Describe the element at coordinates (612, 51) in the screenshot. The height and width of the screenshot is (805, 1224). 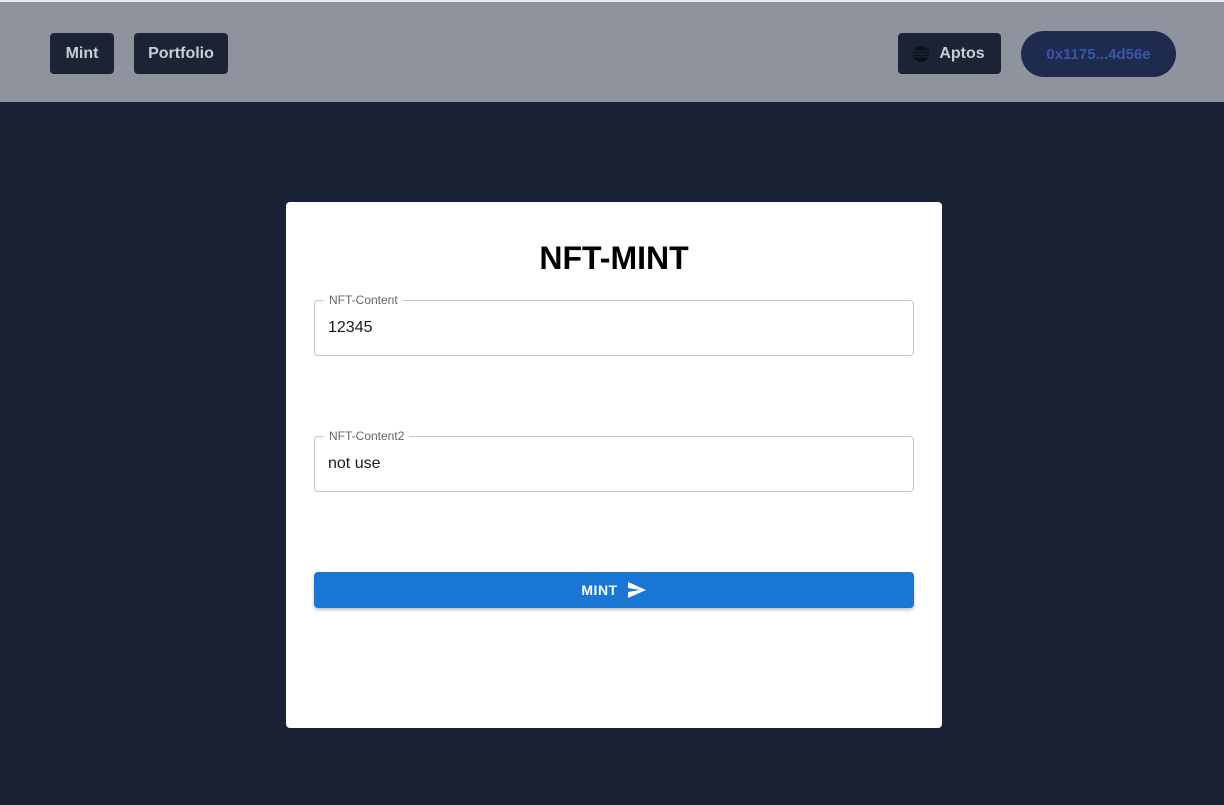
I see `top-bar: Mint Portfolio Aptos 0x1175...4d56e` at that location.